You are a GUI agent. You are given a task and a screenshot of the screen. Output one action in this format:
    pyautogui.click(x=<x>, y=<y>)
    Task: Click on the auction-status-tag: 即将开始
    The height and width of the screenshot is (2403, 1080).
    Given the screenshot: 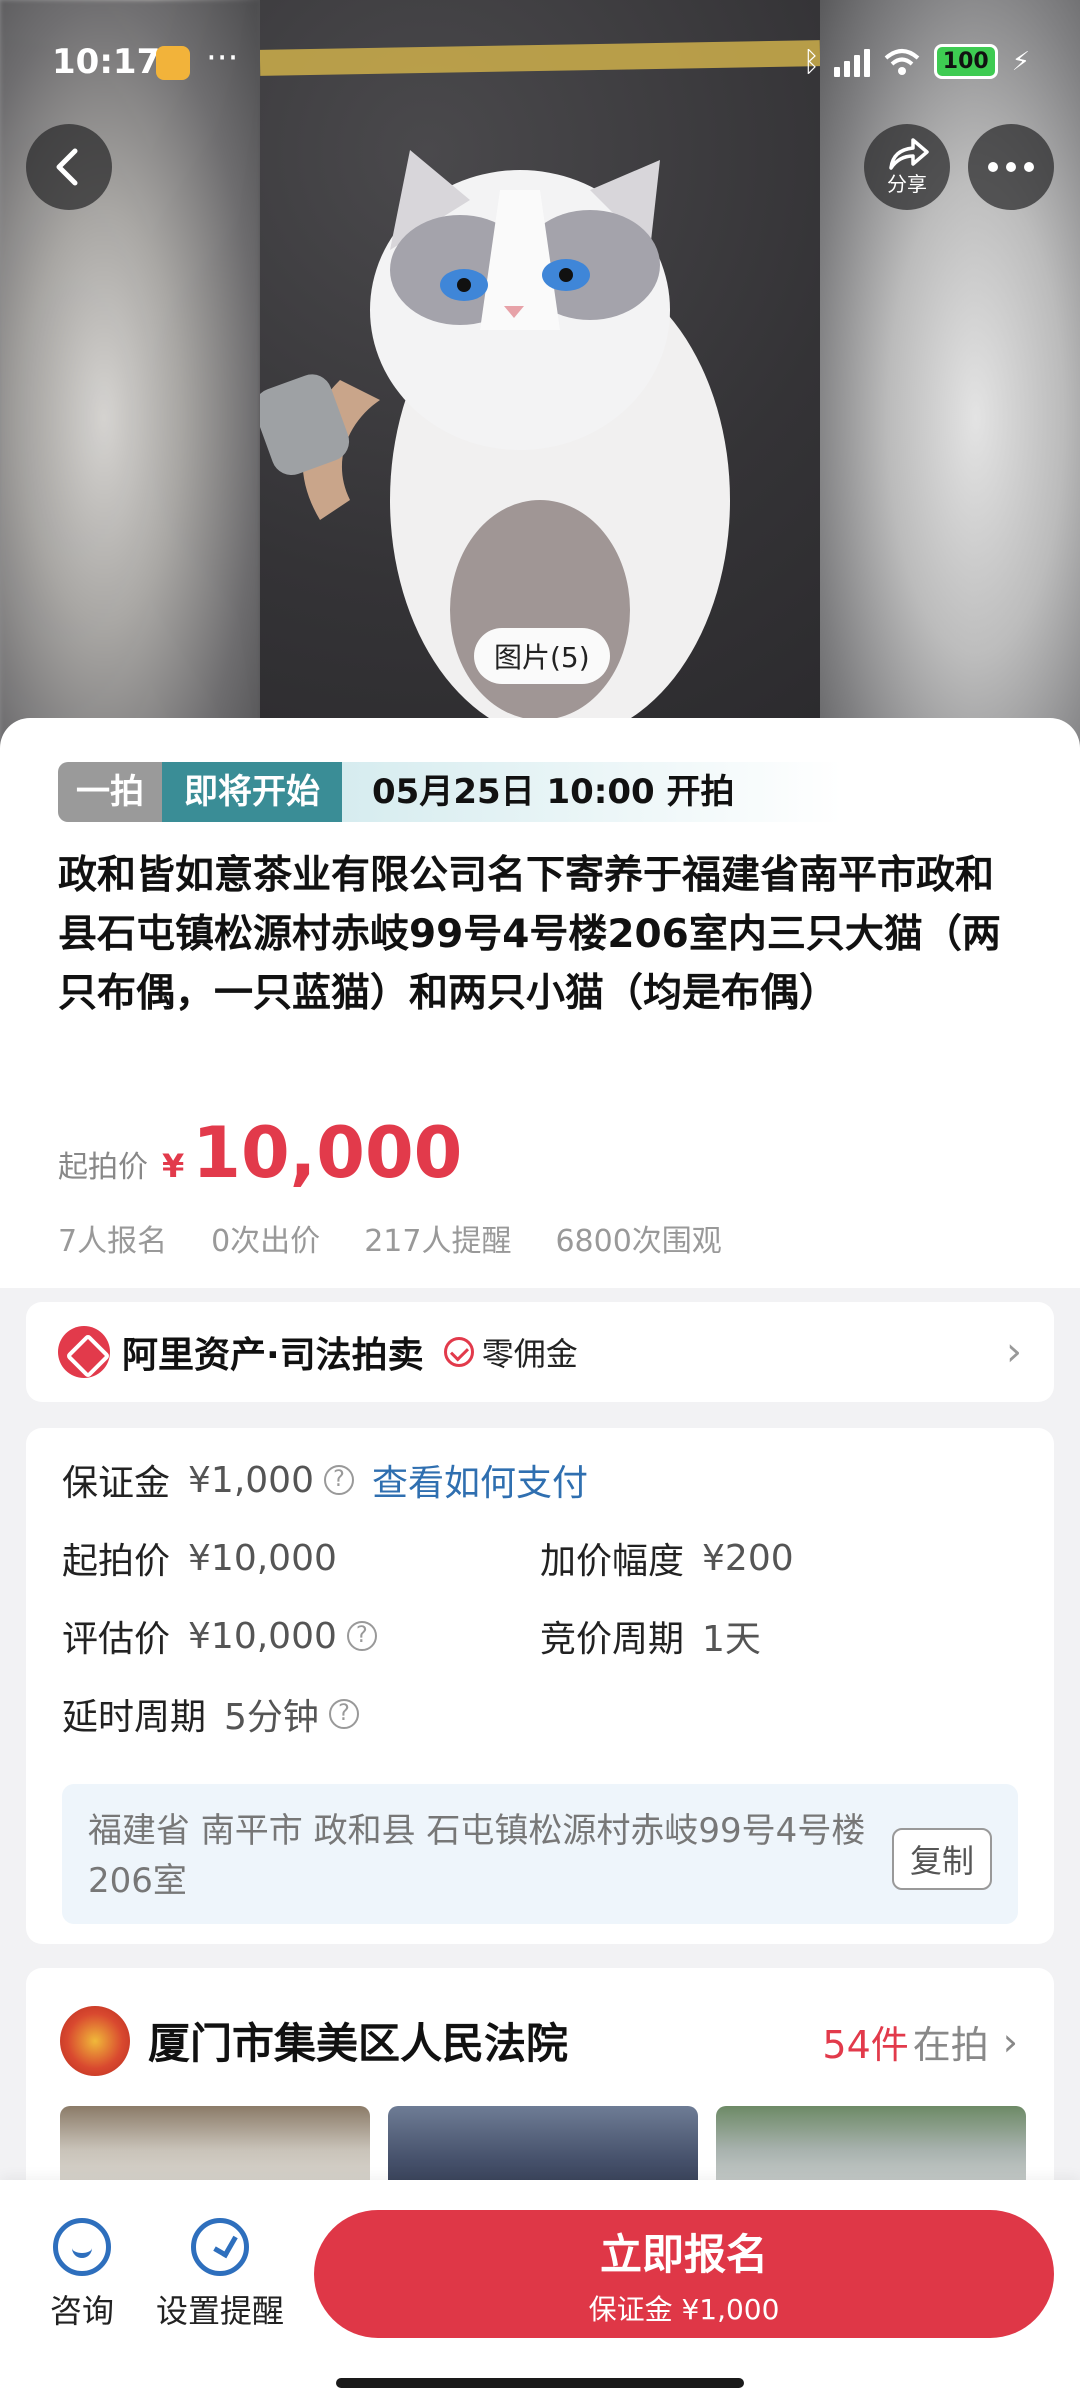 What is the action you would take?
    pyautogui.click(x=252, y=792)
    